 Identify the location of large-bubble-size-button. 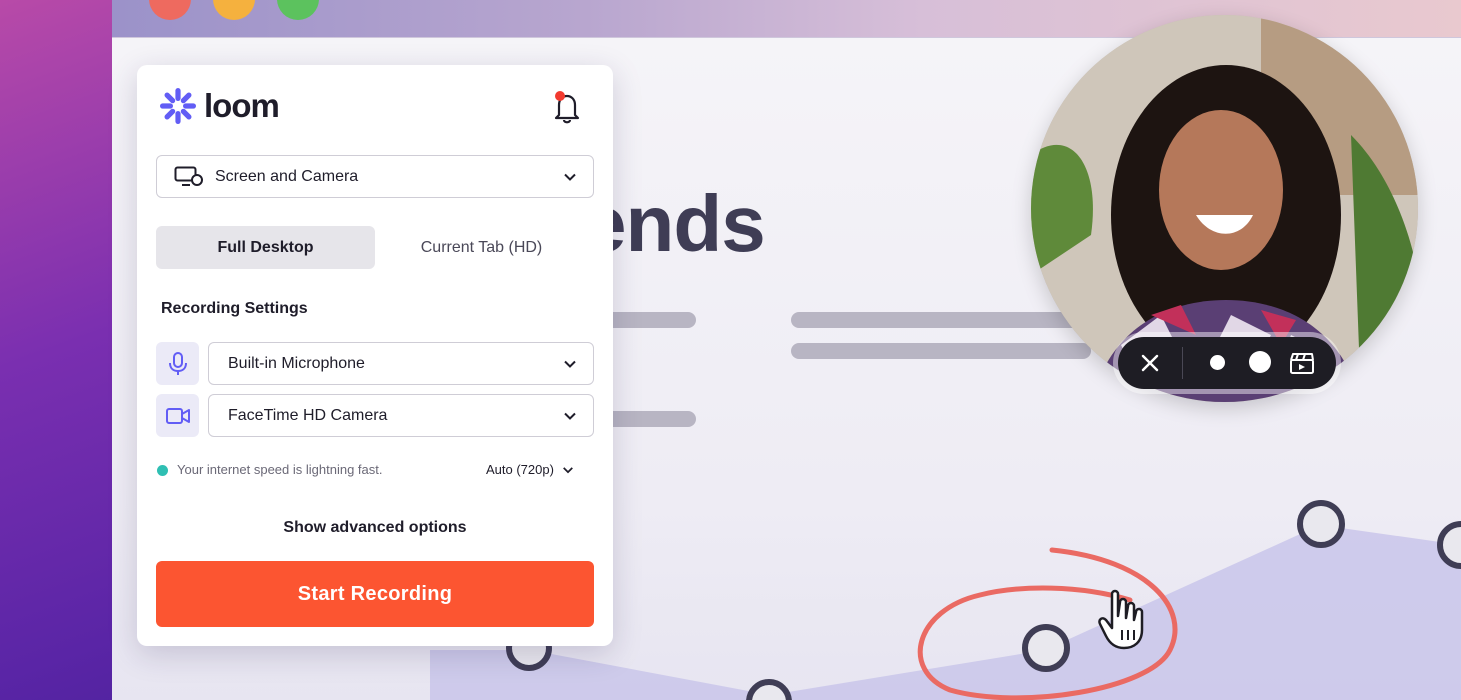
(1260, 362).